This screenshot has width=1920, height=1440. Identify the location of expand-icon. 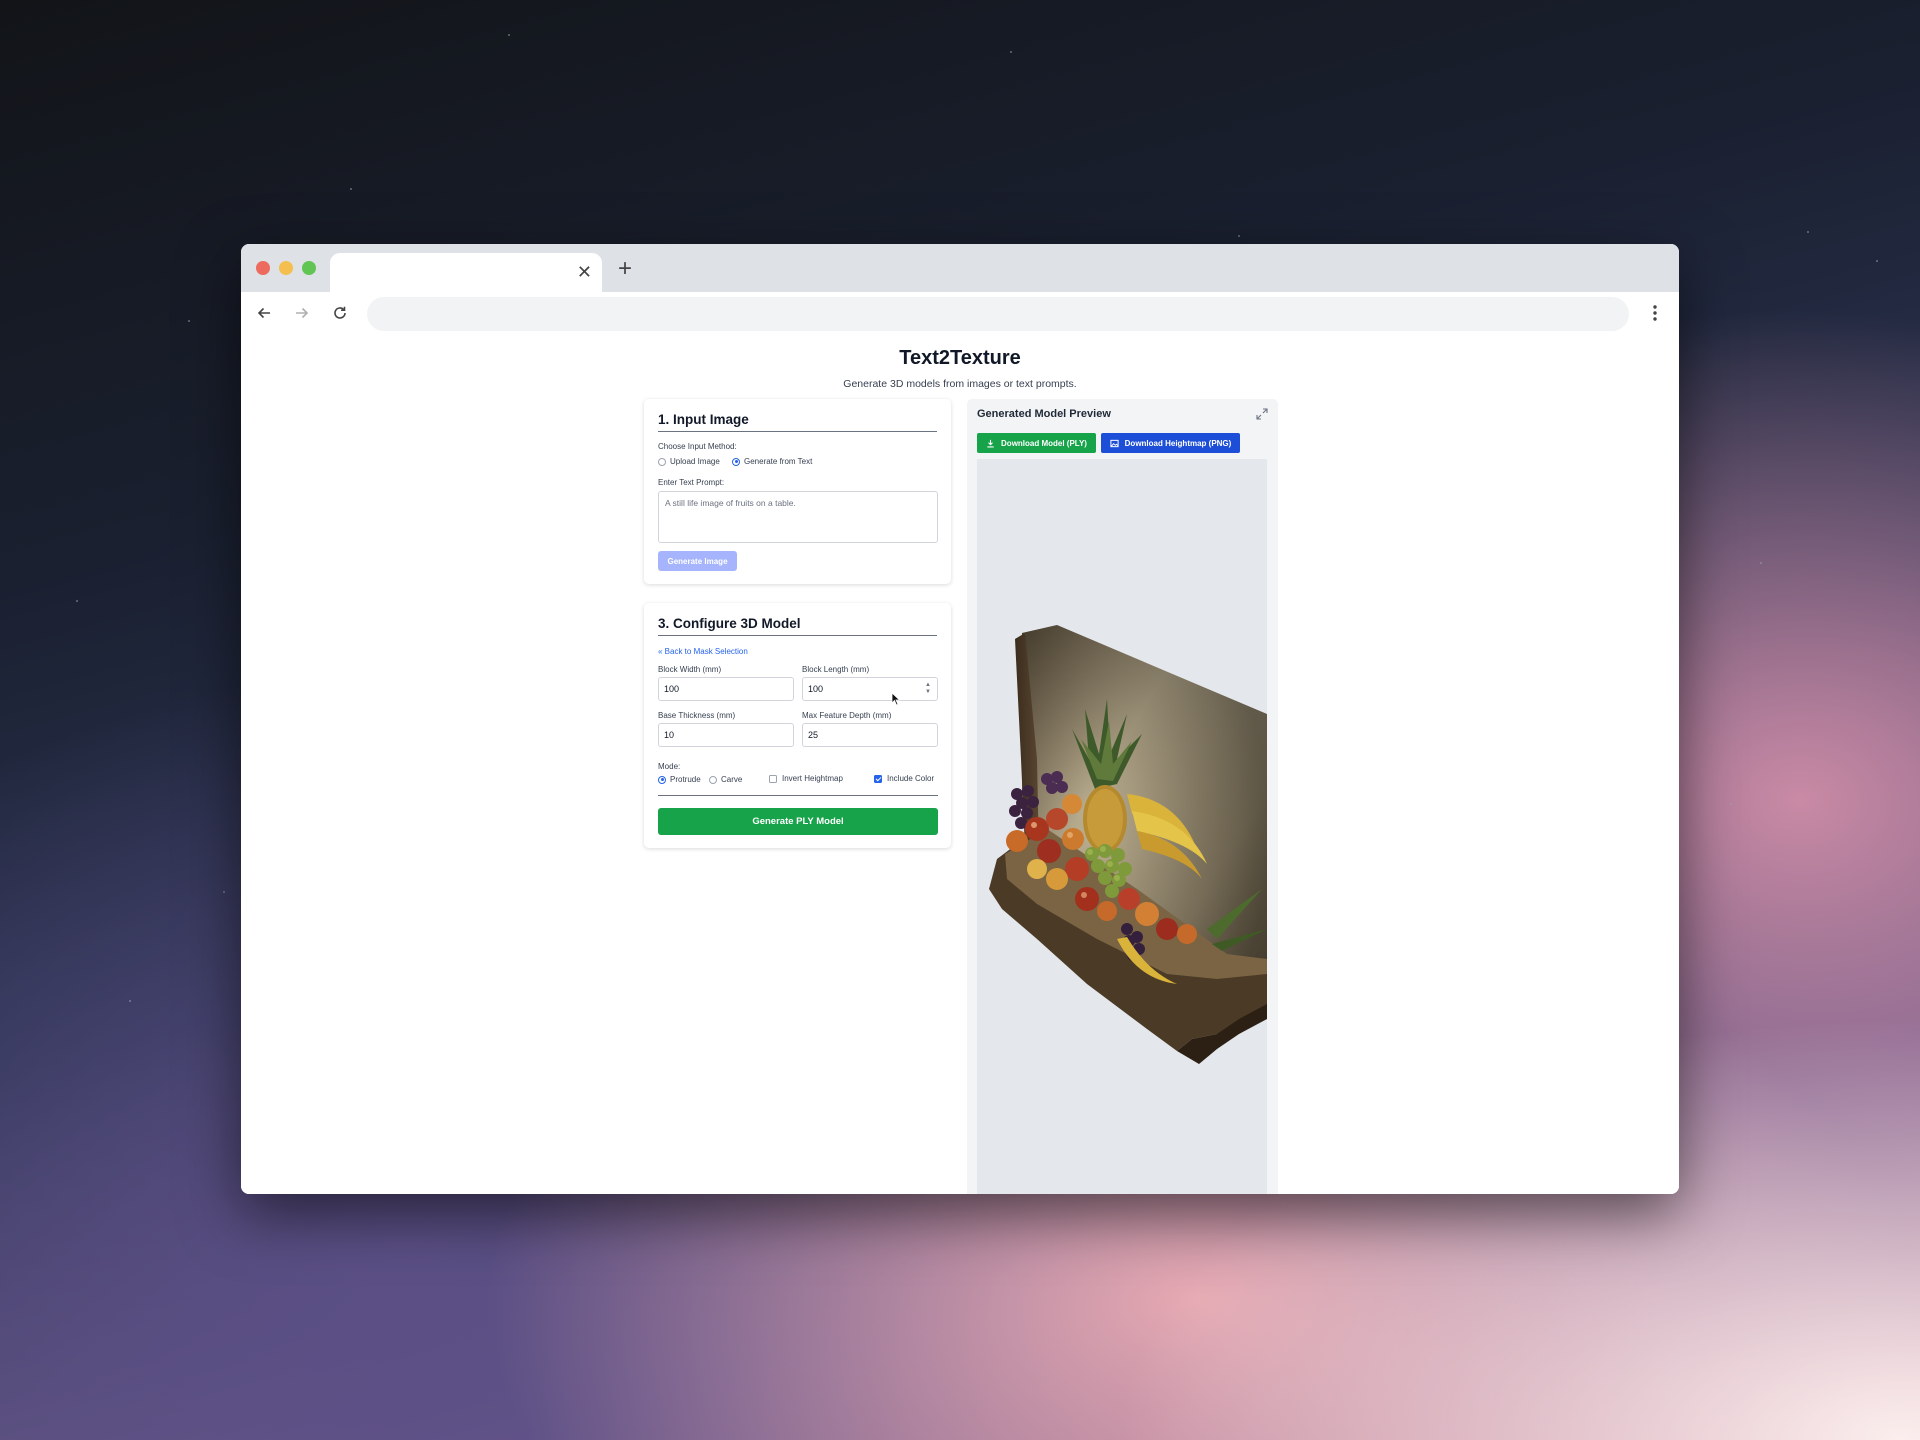
(1262, 414).